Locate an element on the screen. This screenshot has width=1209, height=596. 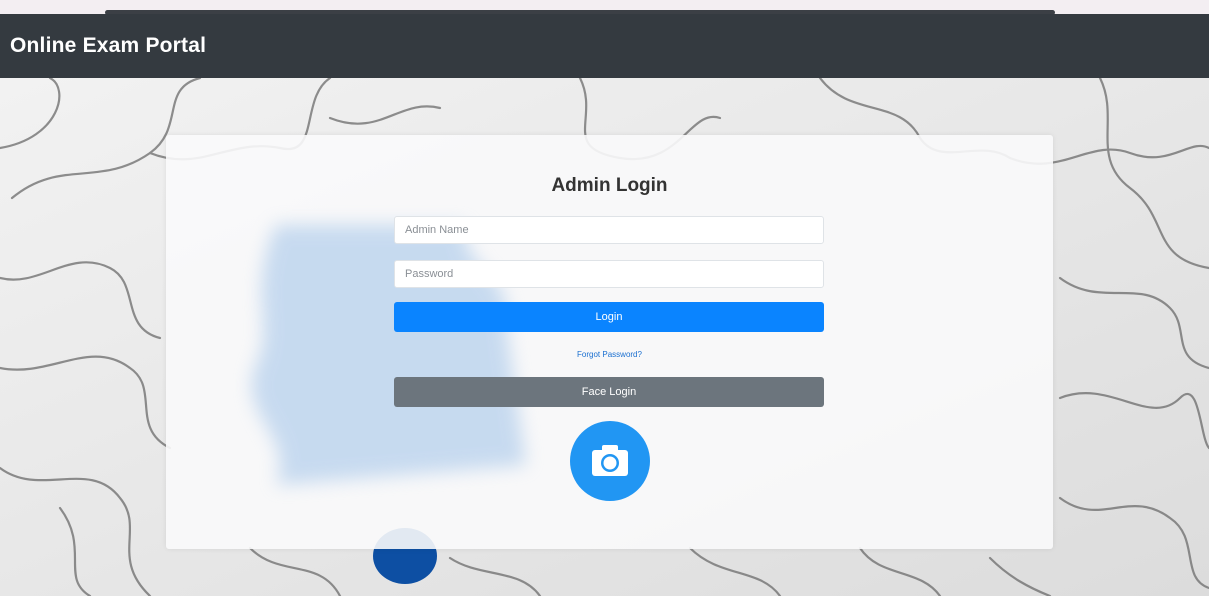
password-input is located at coordinates (609, 274).